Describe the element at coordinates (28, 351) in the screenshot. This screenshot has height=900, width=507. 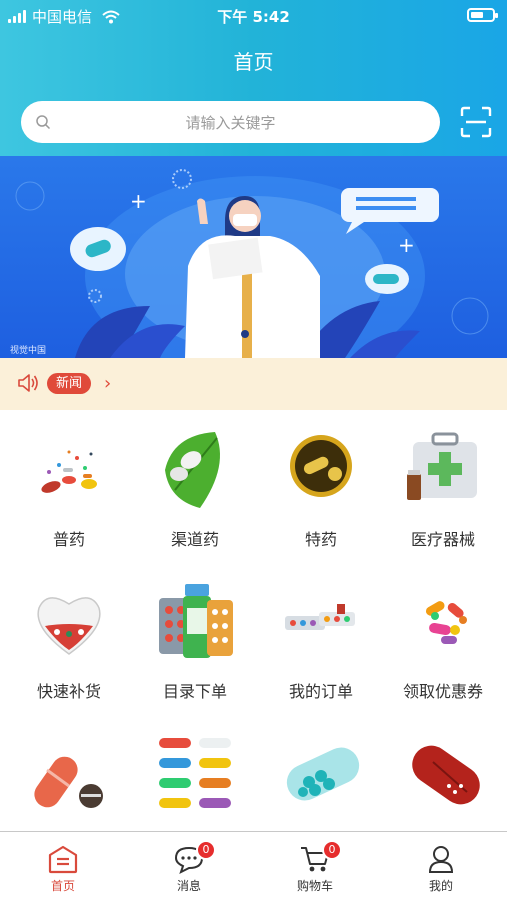
I see `banner-caption: 视觉中国` at that location.